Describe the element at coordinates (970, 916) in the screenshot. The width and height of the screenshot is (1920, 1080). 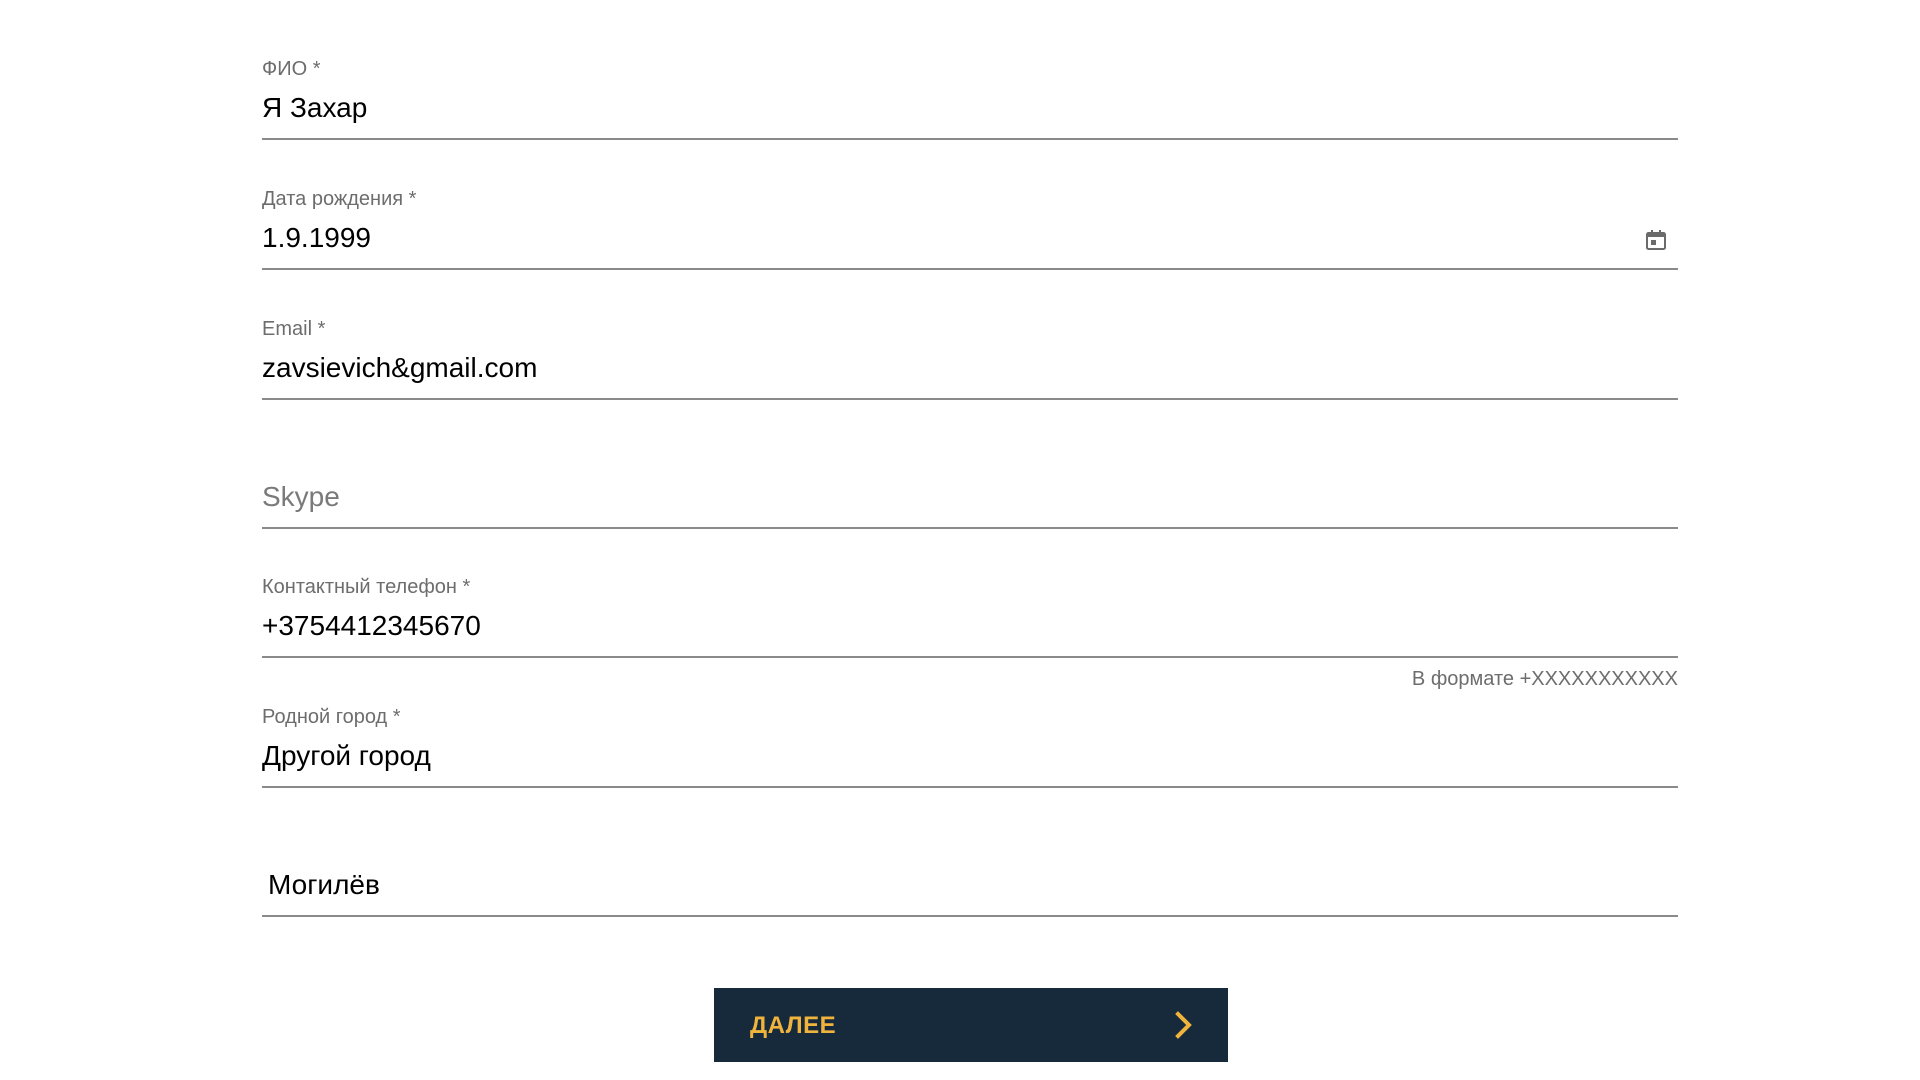
I see `other-city-underline` at that location.